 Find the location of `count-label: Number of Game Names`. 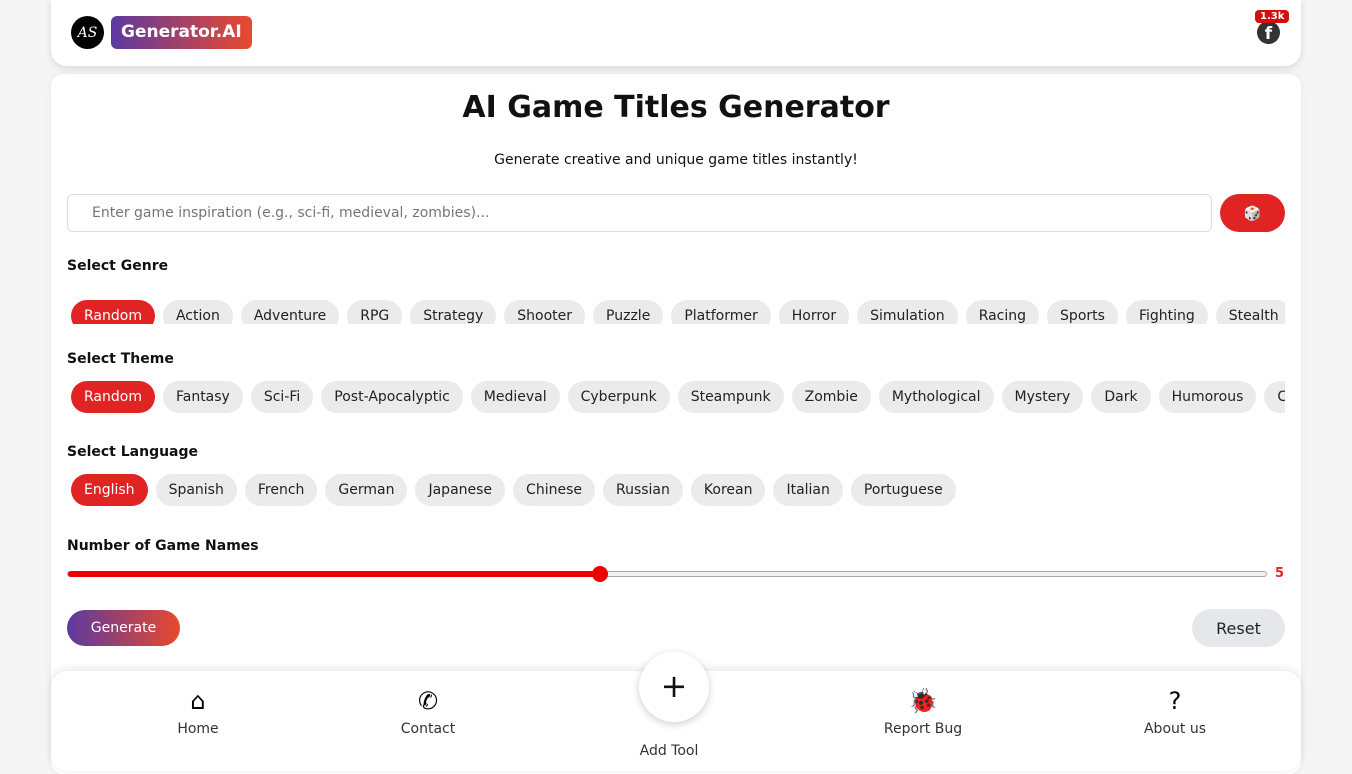

count-label: Number of Game Names is located at coordinates (163, 546).